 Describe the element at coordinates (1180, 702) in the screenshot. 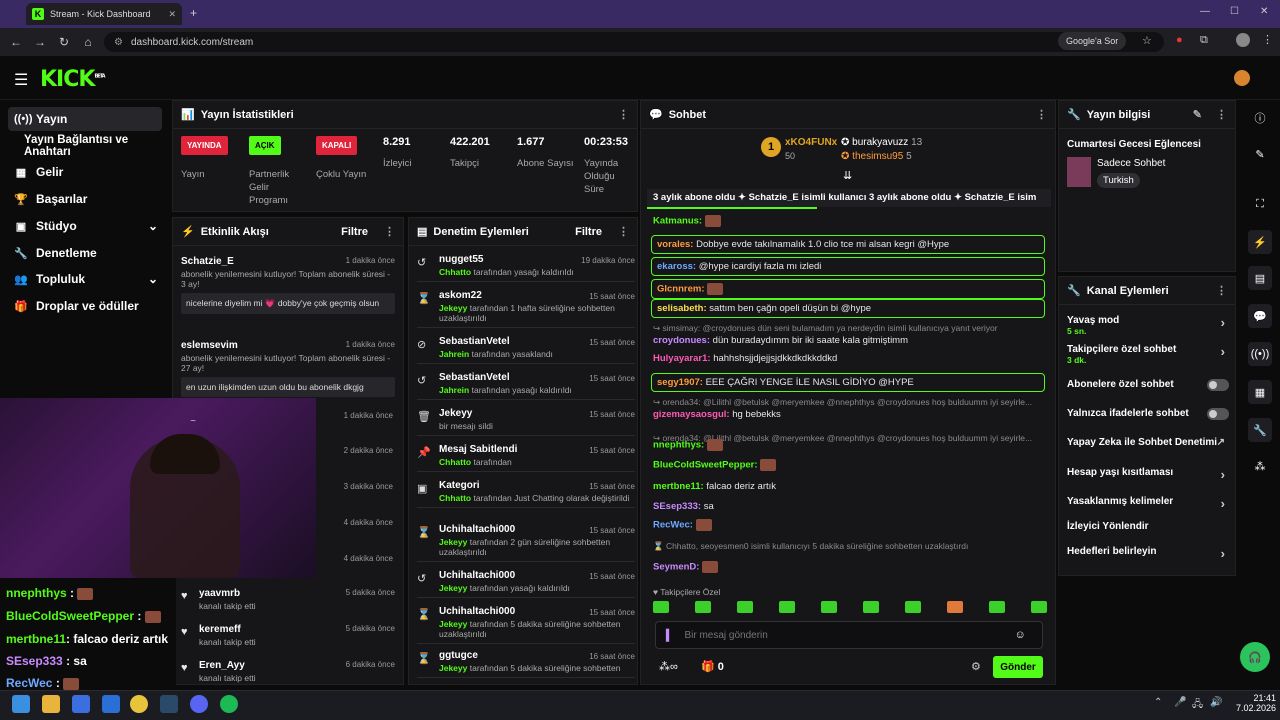

I see `microphone-tray-icon: 🎤` at that location.